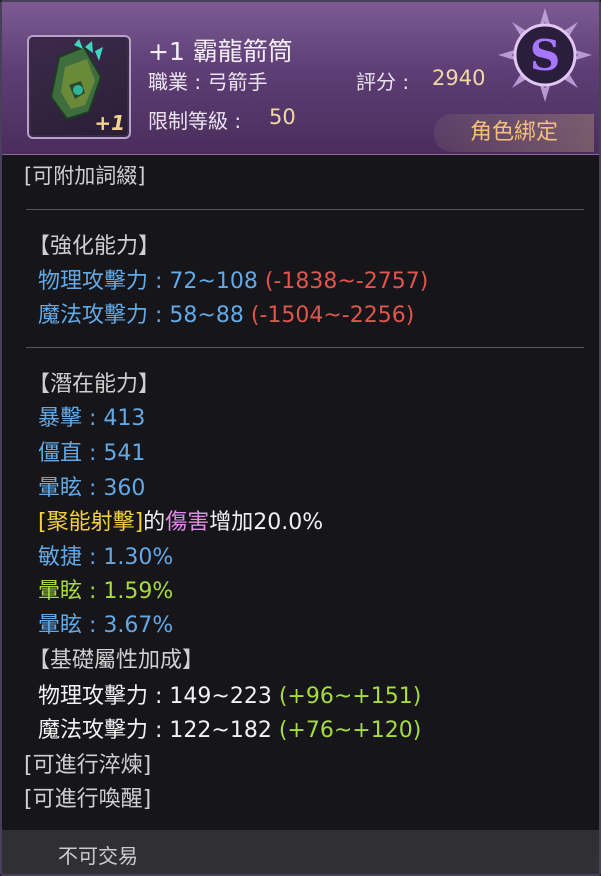  What do you see at coordinates (187, 522) in the screenshot?
I see `skill-damage: 傷害` at bounding box center [187, 522].